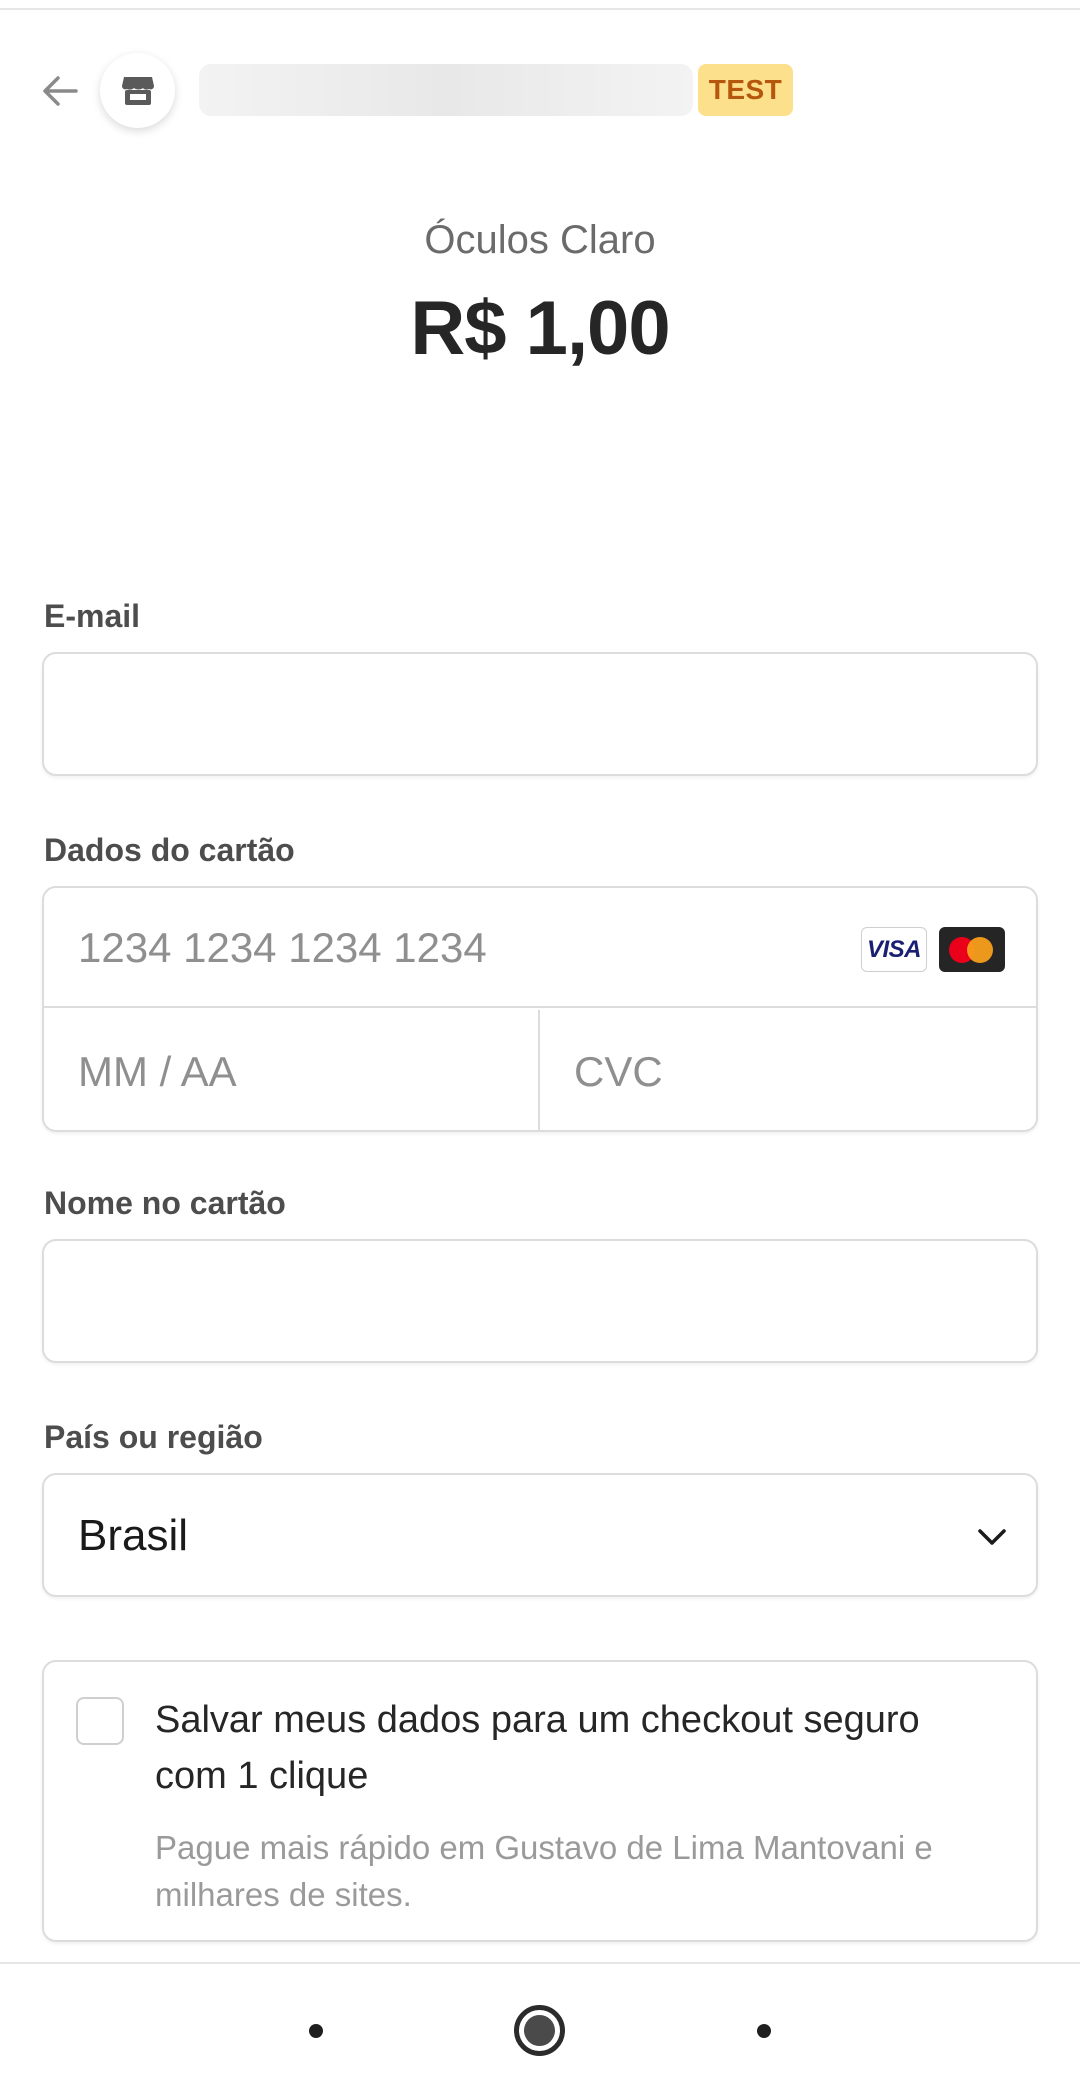 The width and height of the screenshot is (1080, 2094). I want to click on chevron-down-icon, so click(992, 1537).